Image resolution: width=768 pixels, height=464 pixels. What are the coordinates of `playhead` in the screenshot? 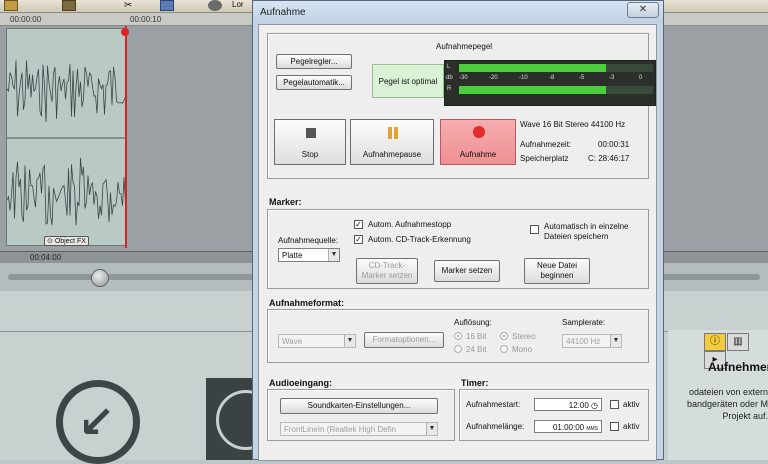 It's located at (126, 137).